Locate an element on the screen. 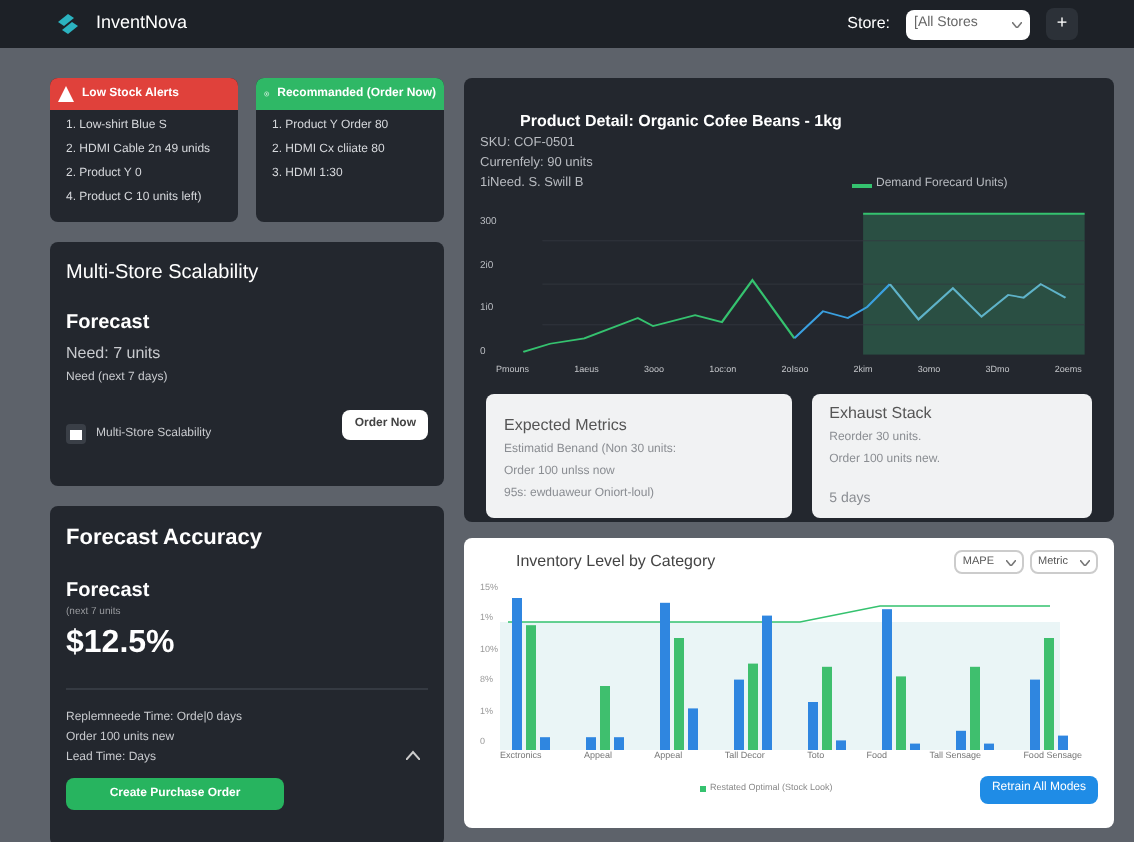  card-title: Multi-Store Scalability is located at coordinates (163, 274).